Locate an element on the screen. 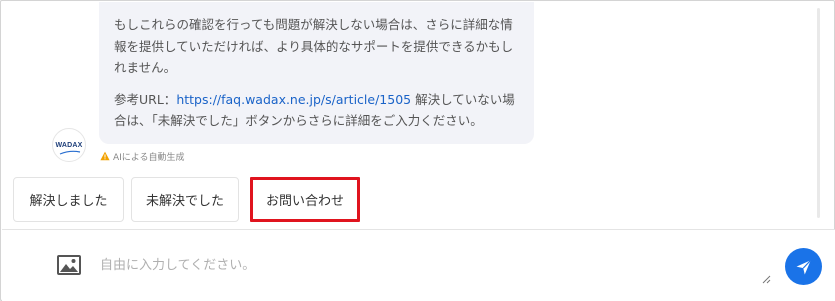 The width and height of the screenshot is (835, 301). ai-note-text: AIによる自動生成 is located at coordinates (149, 157).